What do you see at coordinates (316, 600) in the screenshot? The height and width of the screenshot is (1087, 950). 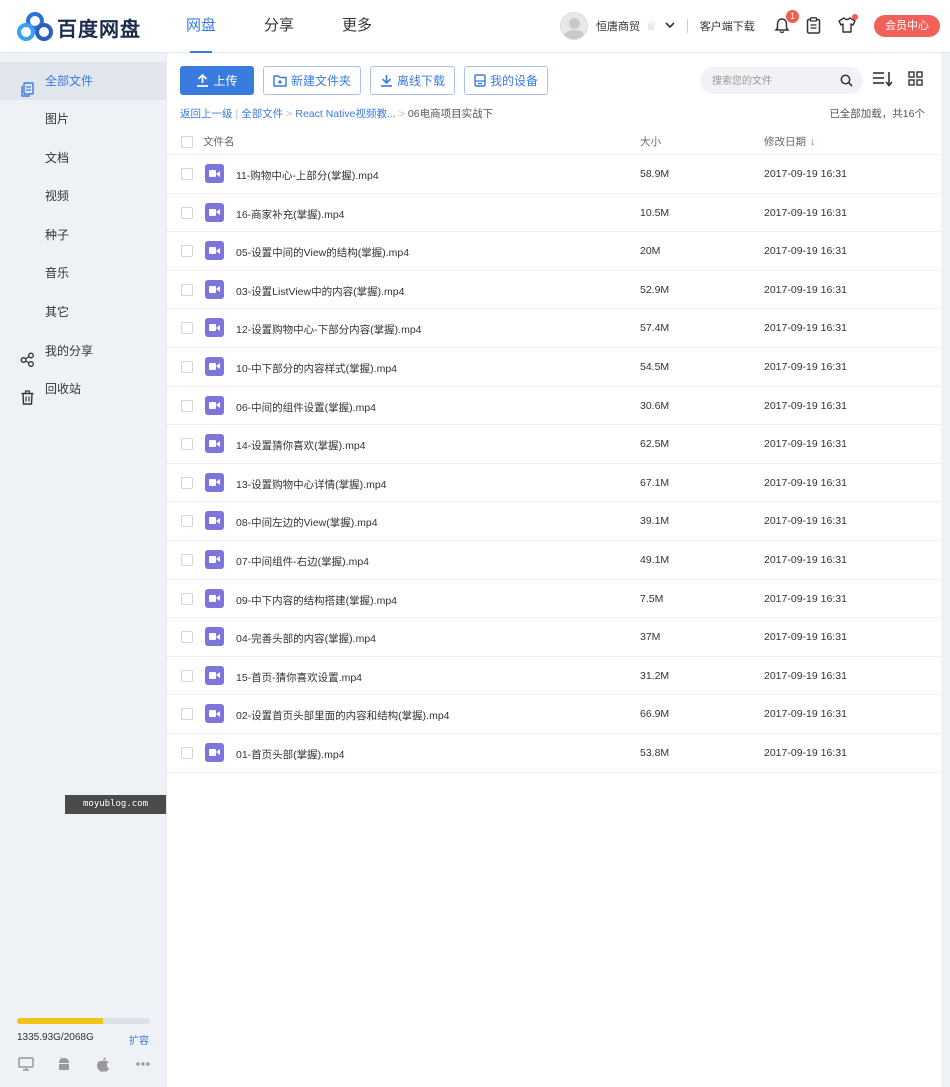 I see `file-name: 09-中下内容的结构搭建(掌握).mp4` at bounding box center [316, 600].